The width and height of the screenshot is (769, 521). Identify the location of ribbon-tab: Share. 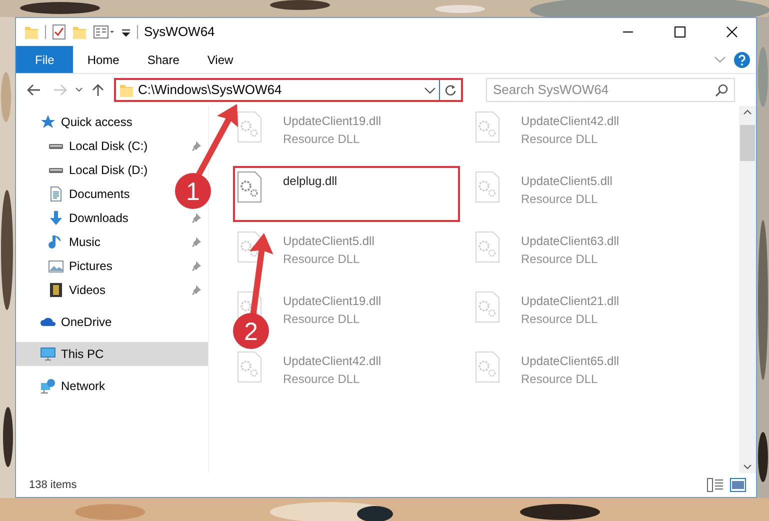
(163, 59).